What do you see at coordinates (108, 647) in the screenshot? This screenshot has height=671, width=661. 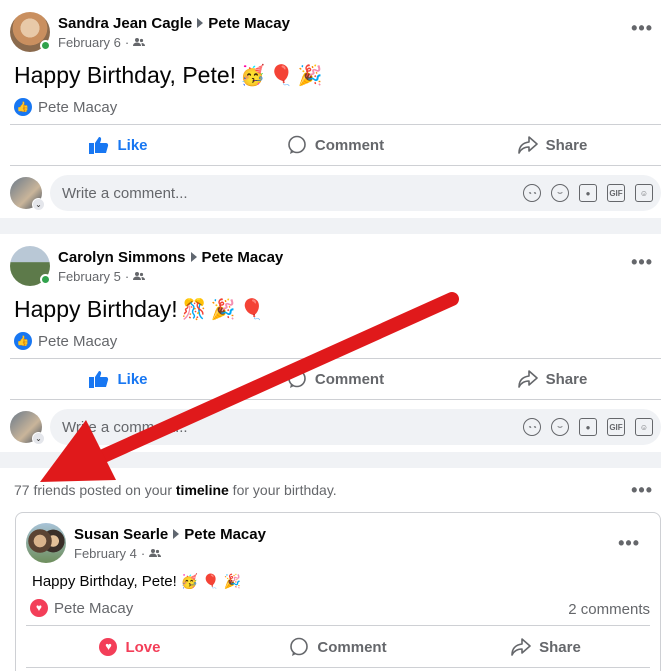 I see `heart-icon: ♥` at bounding box center [108, 647].